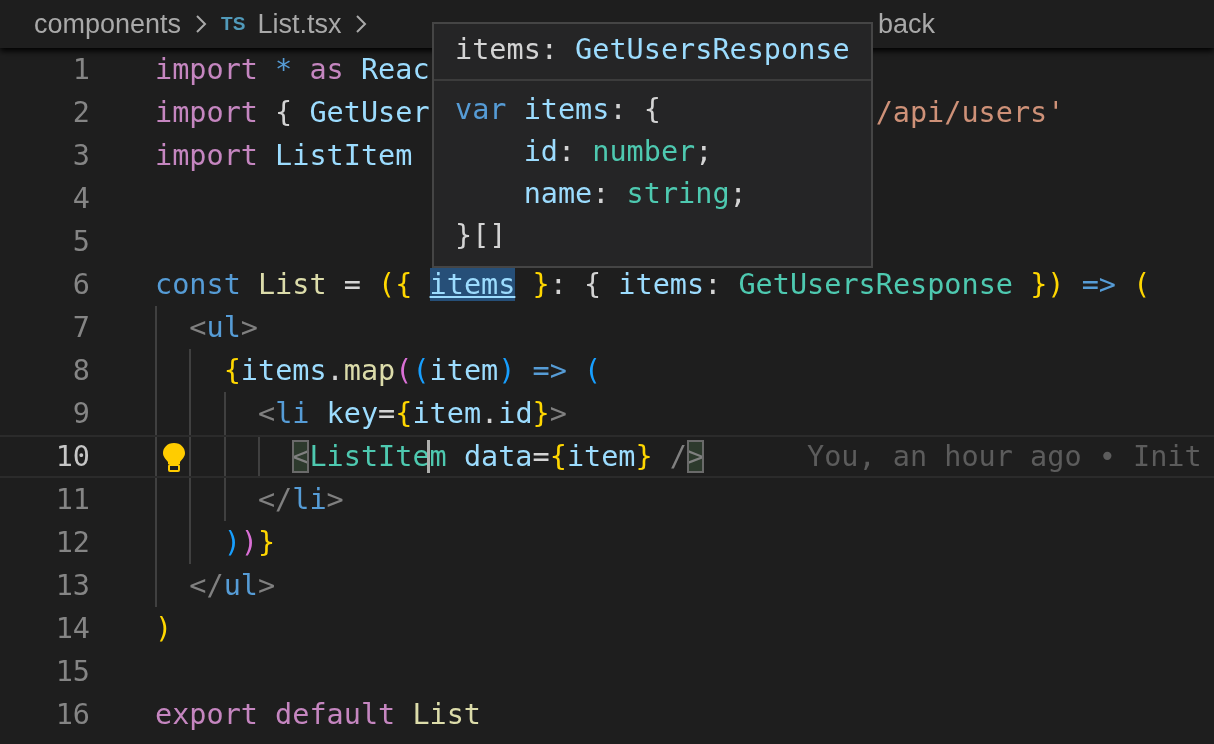 The image size is (1214, 744). I want to click on line-number: 14, so click(72, 629).